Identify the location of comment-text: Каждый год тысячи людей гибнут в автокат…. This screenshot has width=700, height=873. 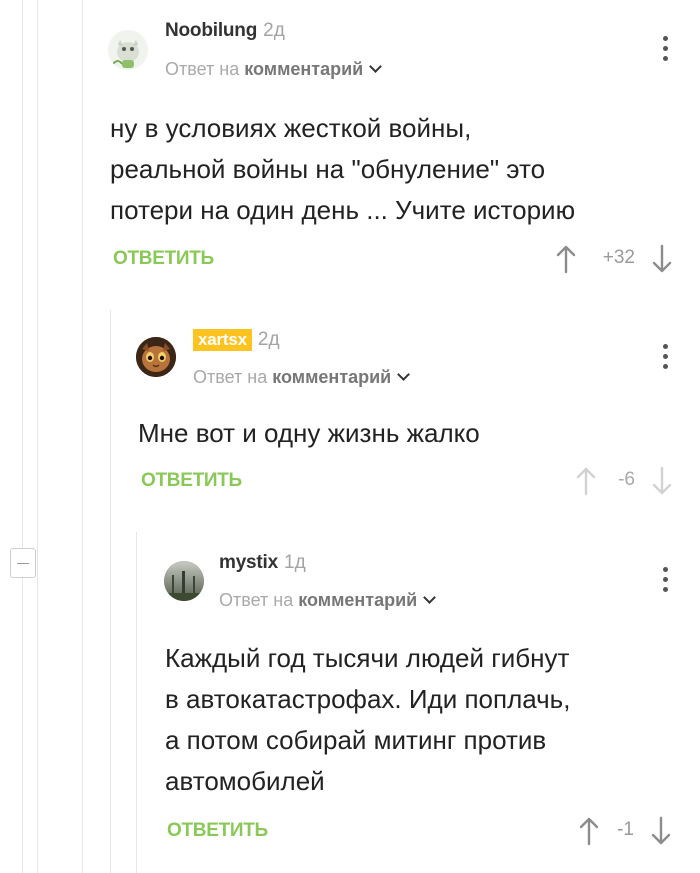
(367, 720).